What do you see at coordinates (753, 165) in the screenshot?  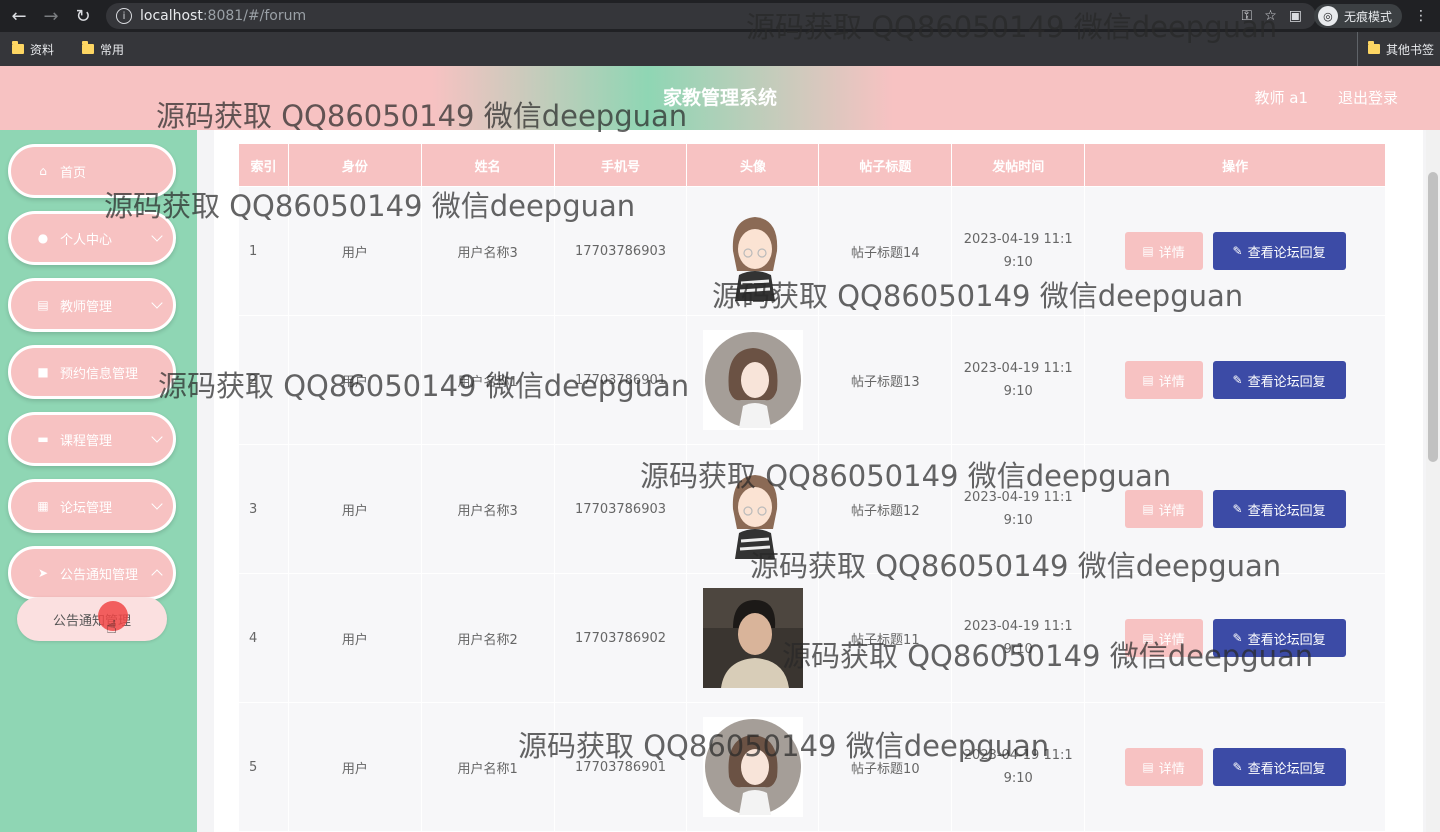 I see `column-header: 头像` at bounding box center [753, 165].